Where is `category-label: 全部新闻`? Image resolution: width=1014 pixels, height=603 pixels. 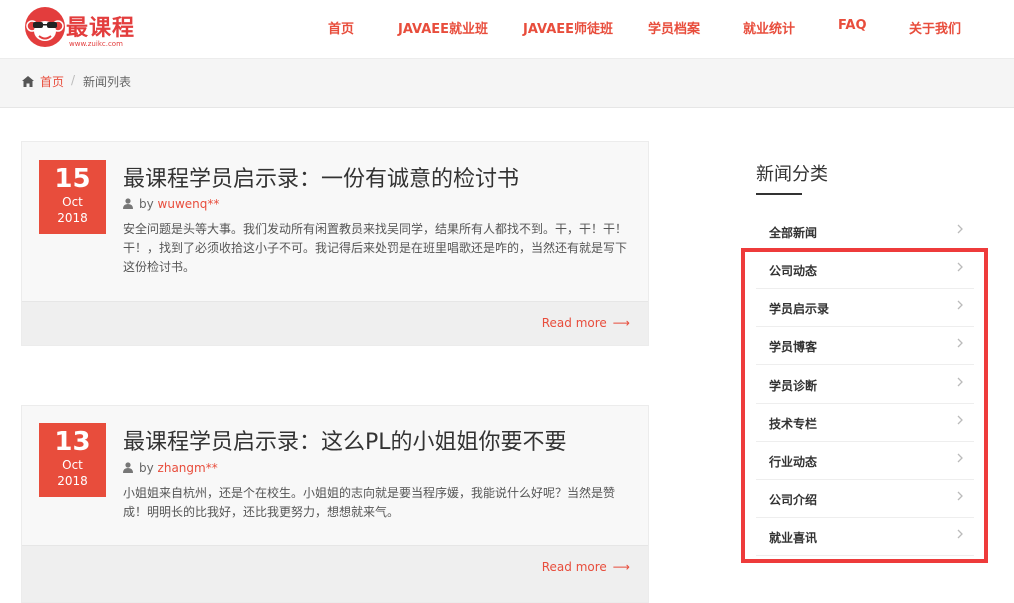 category-label: 全部新闻 is located at coordinates (793, 233).